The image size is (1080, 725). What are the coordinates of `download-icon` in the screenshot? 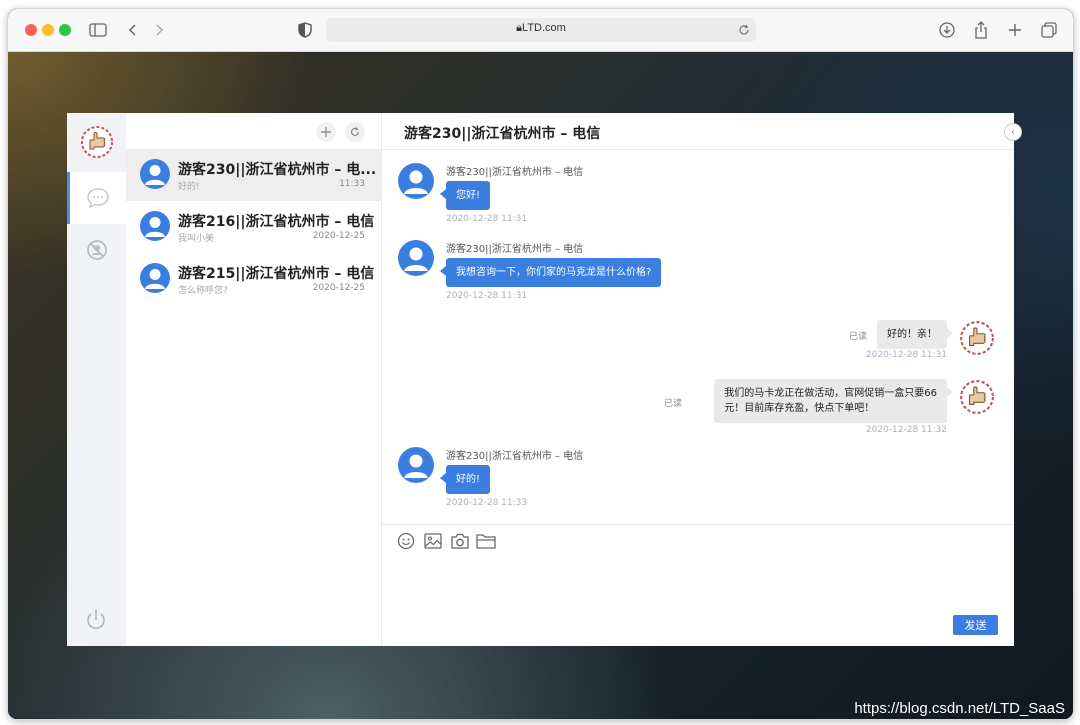 It's located at (947, 30).